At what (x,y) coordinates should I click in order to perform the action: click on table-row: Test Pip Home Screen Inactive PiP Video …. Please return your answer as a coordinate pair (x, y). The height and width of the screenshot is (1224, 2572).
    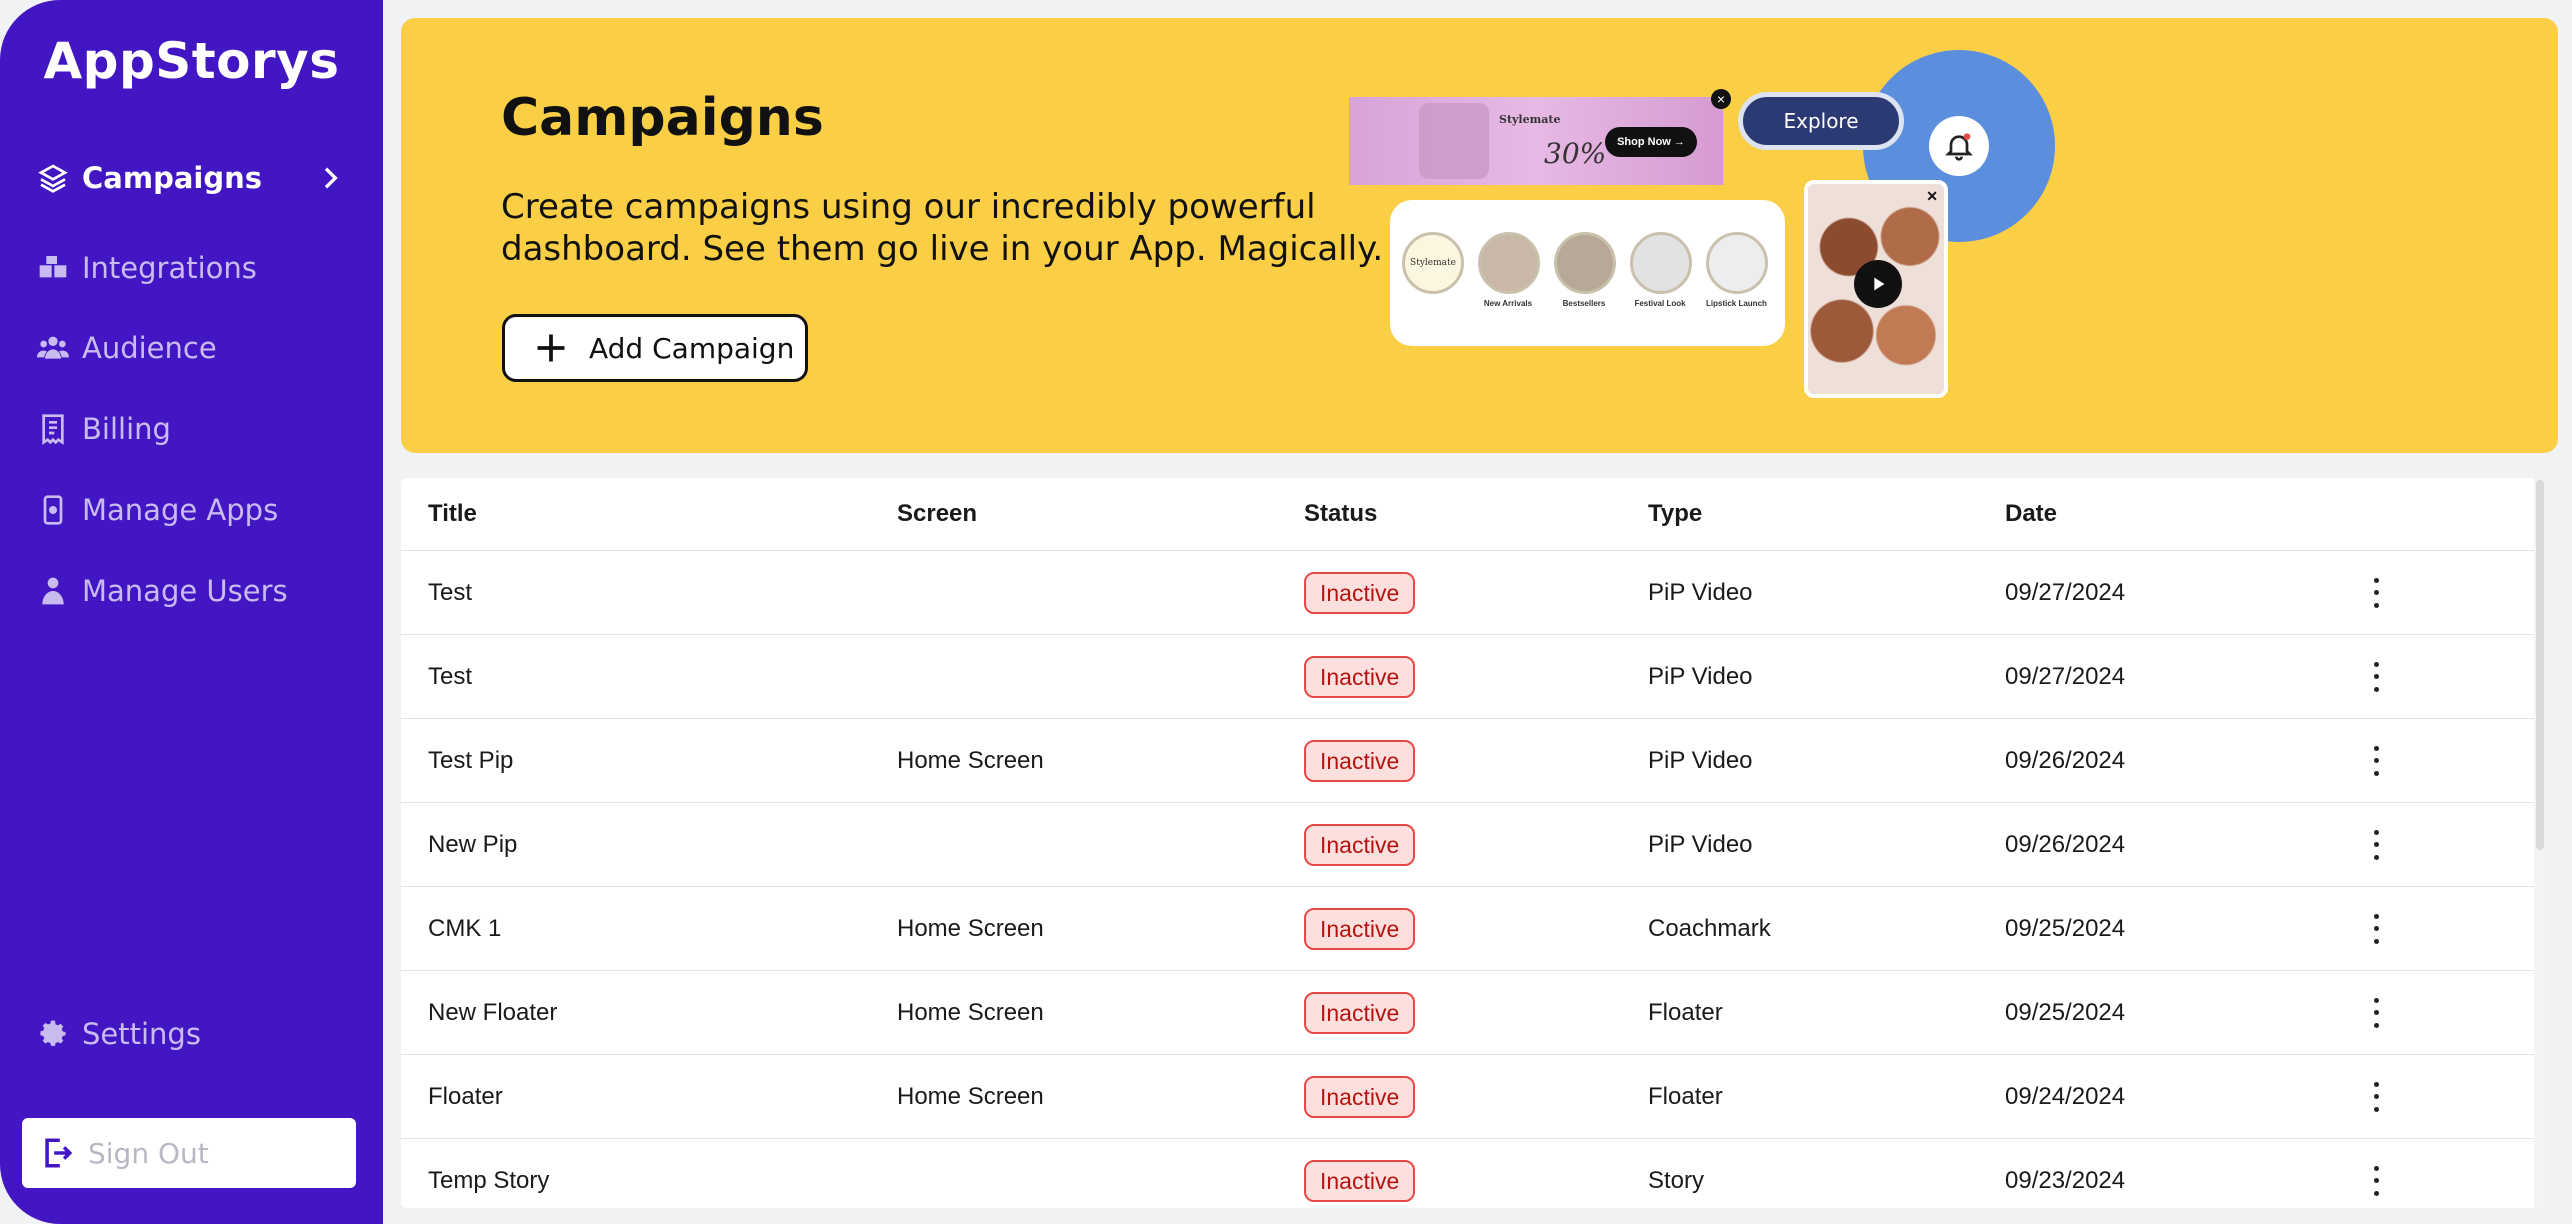
    Looking at the image, I should click on (1473, 761).